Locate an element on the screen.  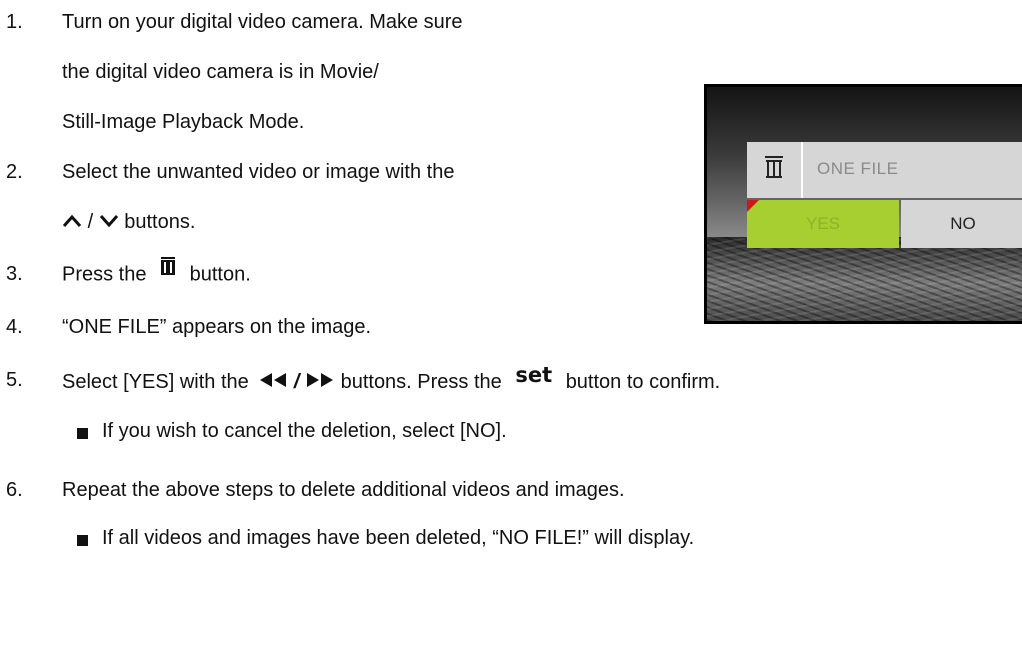
dialog-title-row: ONE FILE is located at coordinates (884, 170).